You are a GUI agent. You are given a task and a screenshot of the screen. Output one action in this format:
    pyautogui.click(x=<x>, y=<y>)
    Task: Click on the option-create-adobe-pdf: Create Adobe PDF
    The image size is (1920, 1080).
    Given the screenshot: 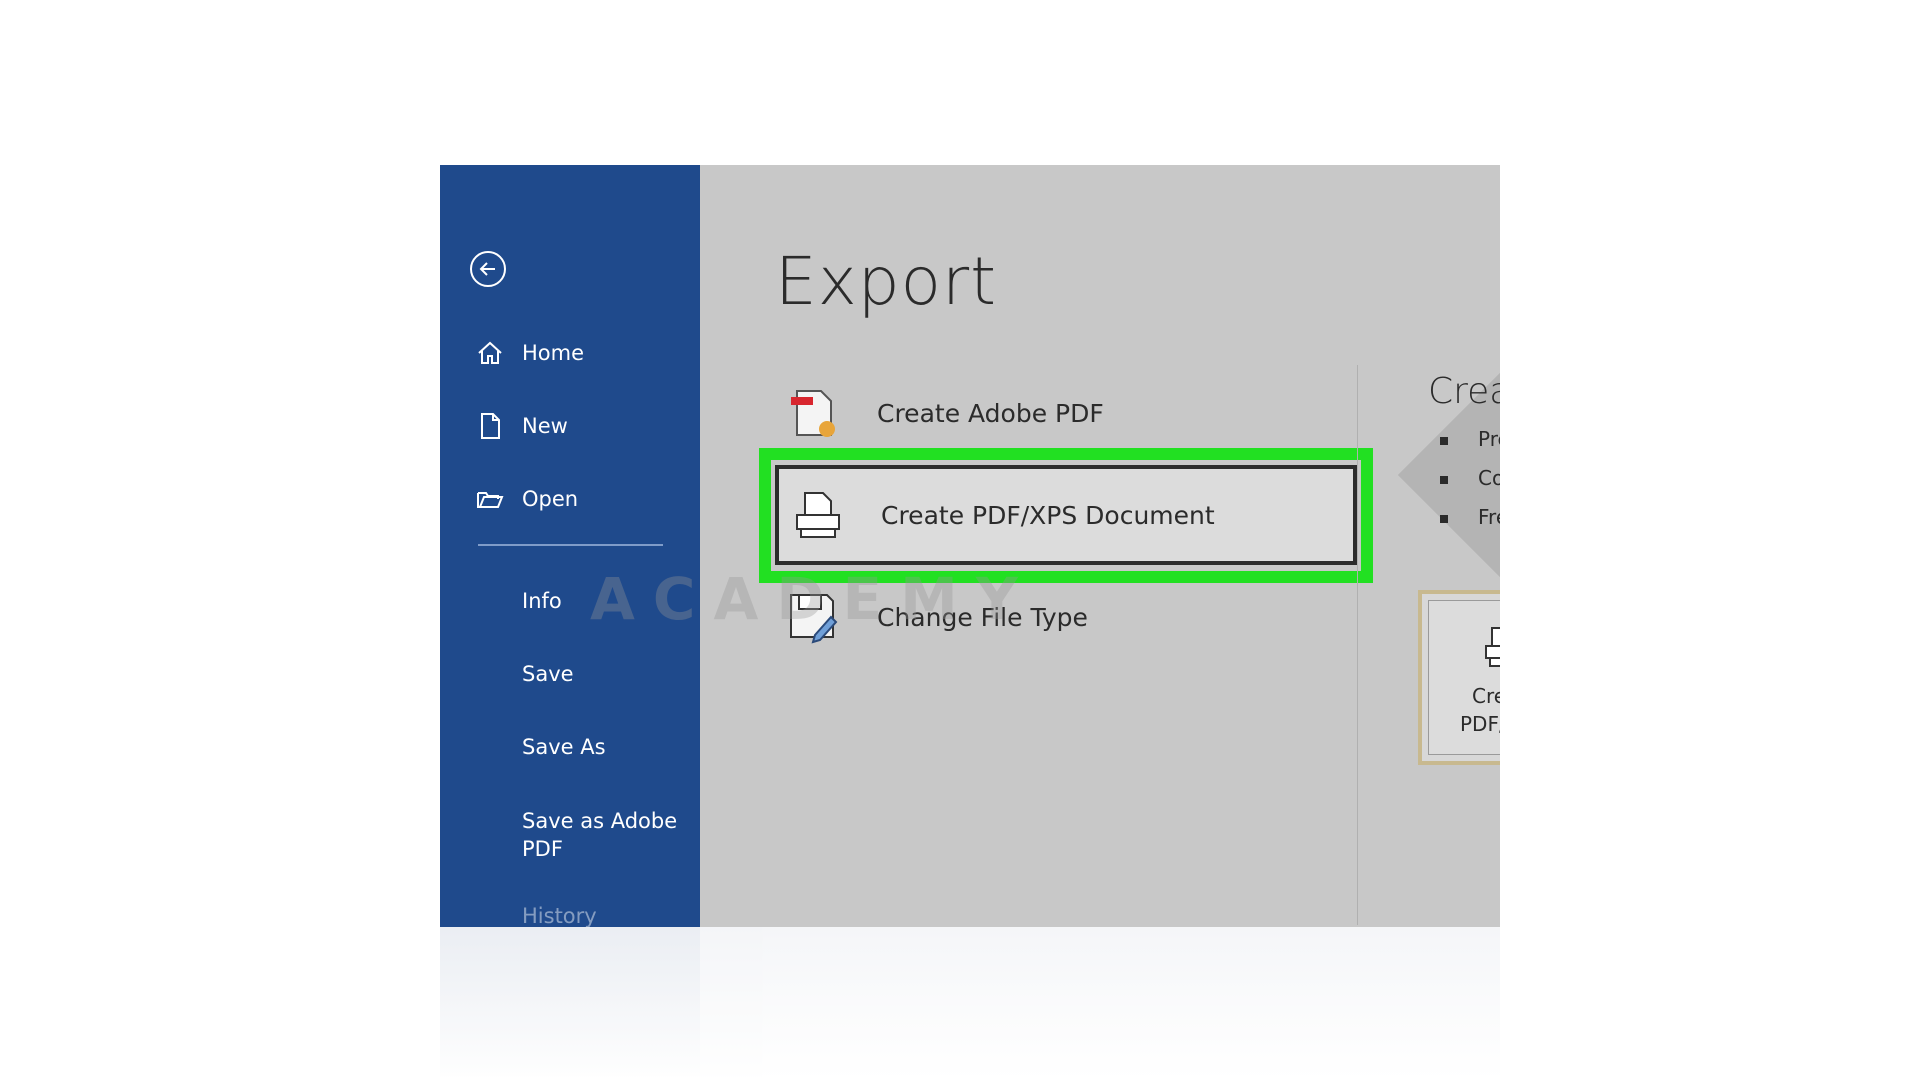 What is the action you would take?
    pyautogui.click(x=1075, y=413)
    